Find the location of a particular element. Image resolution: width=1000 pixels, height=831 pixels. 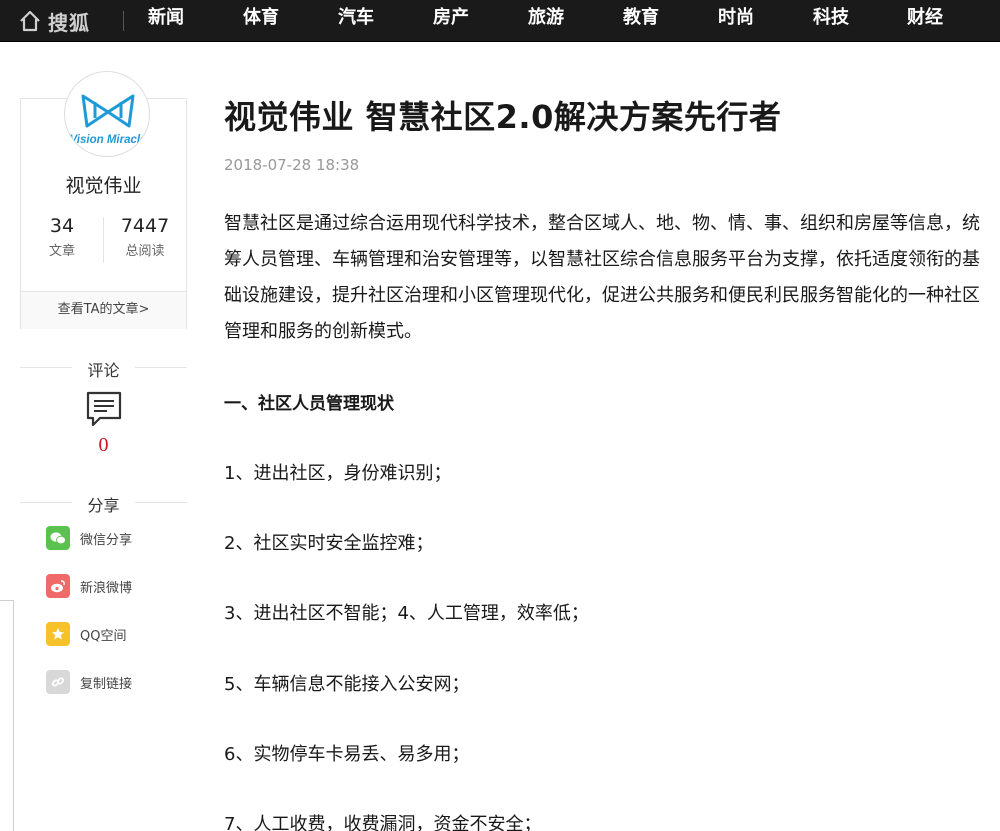

articles-stat: 34 文章 is located at coordinates (62, 237).